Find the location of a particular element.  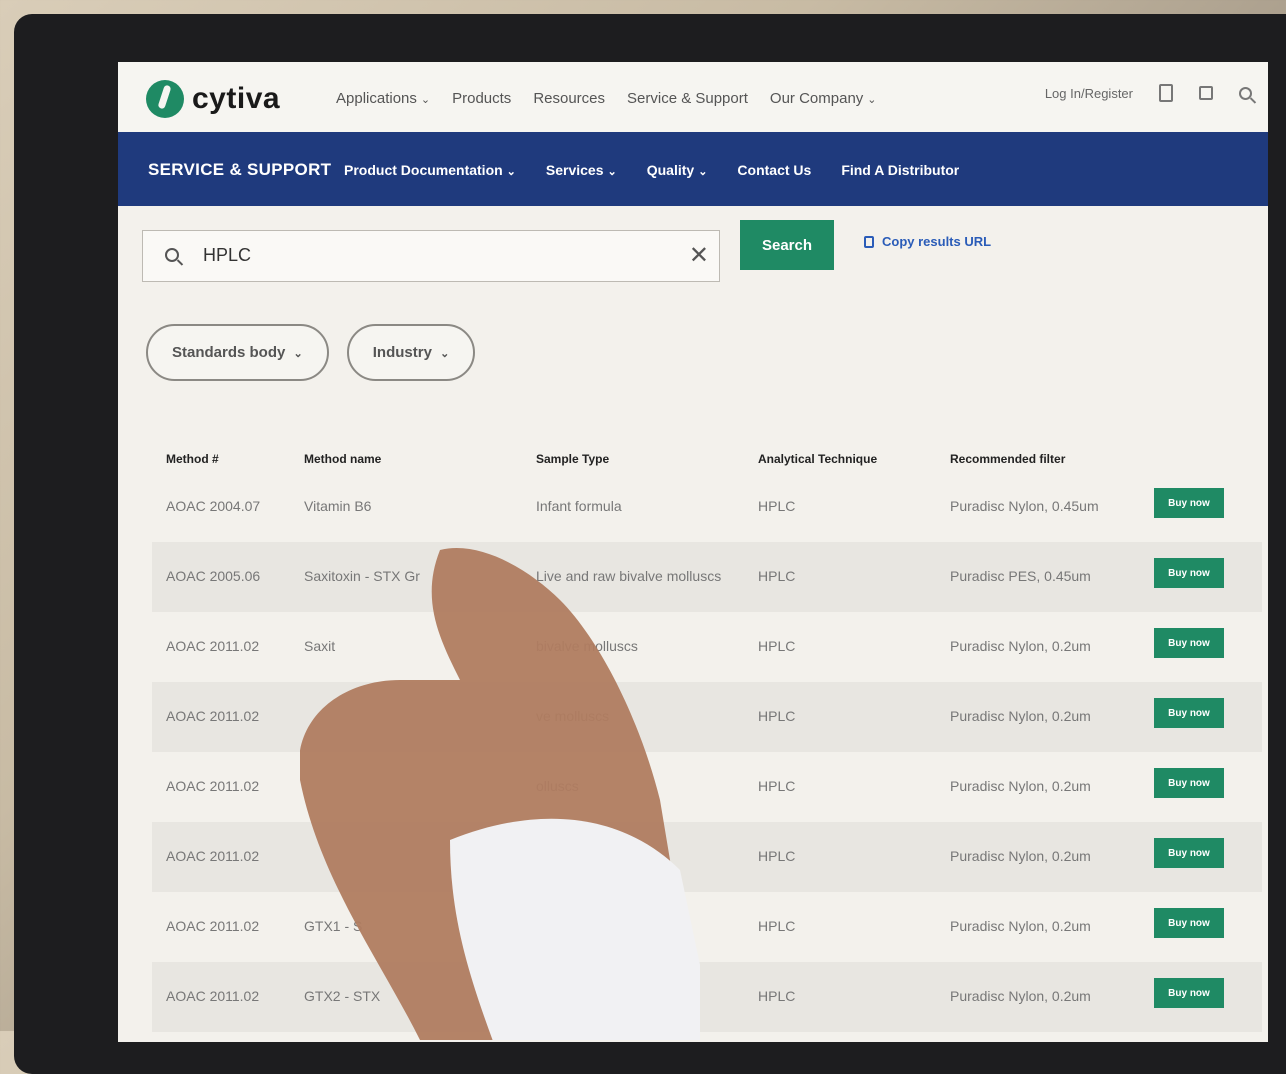

cell-sample-type: olluscs is located at coordinates (557, 786).